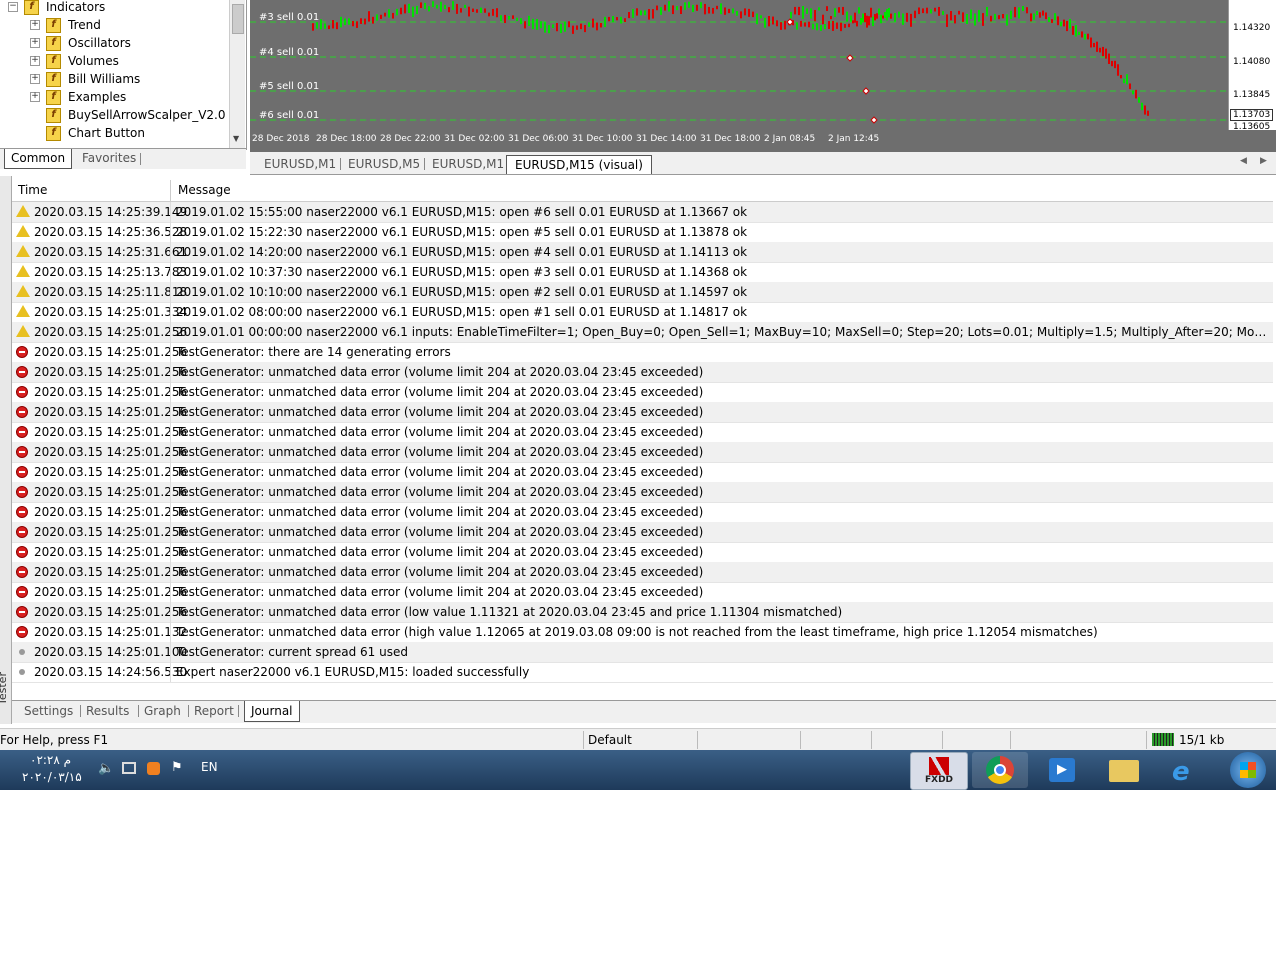  Describe the element at coordinates (4, 688) in the screenshot. I see `tester-label: Tester` at that location.